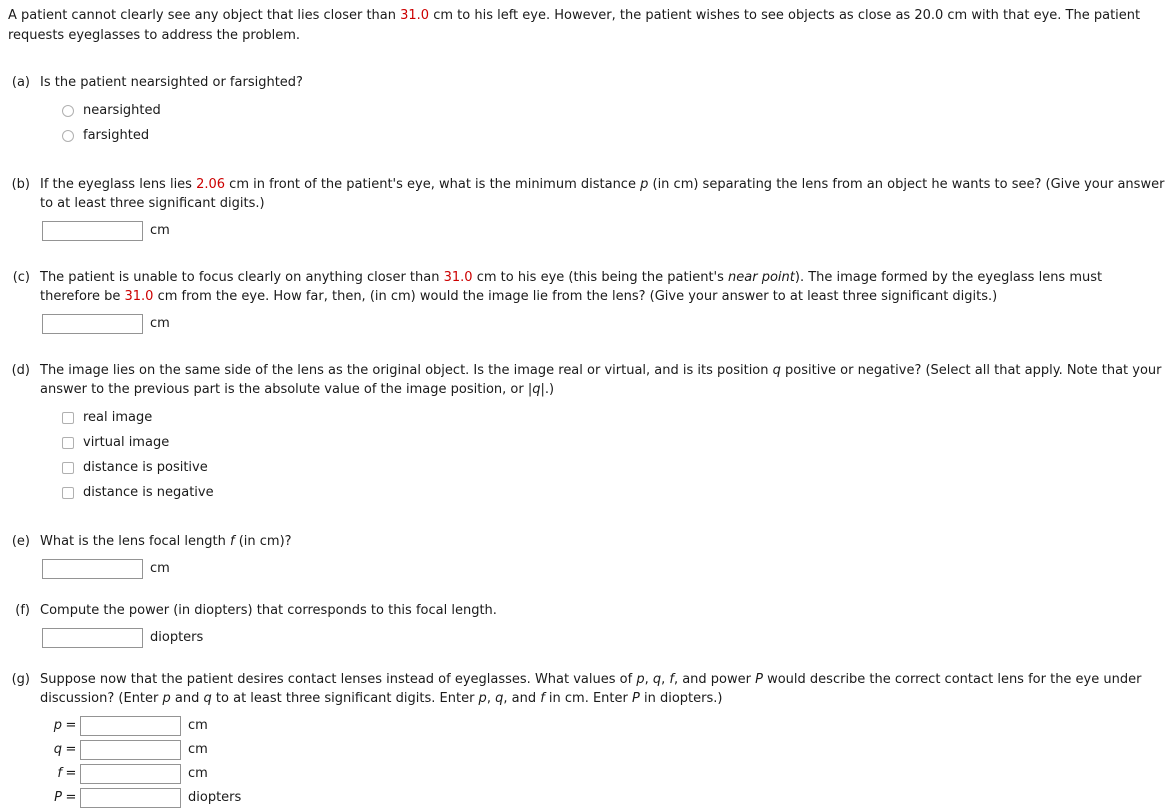 This screenshot has width=1173, height=810. I want to click on part-f-answer-row: diopters, so click(602, 638).